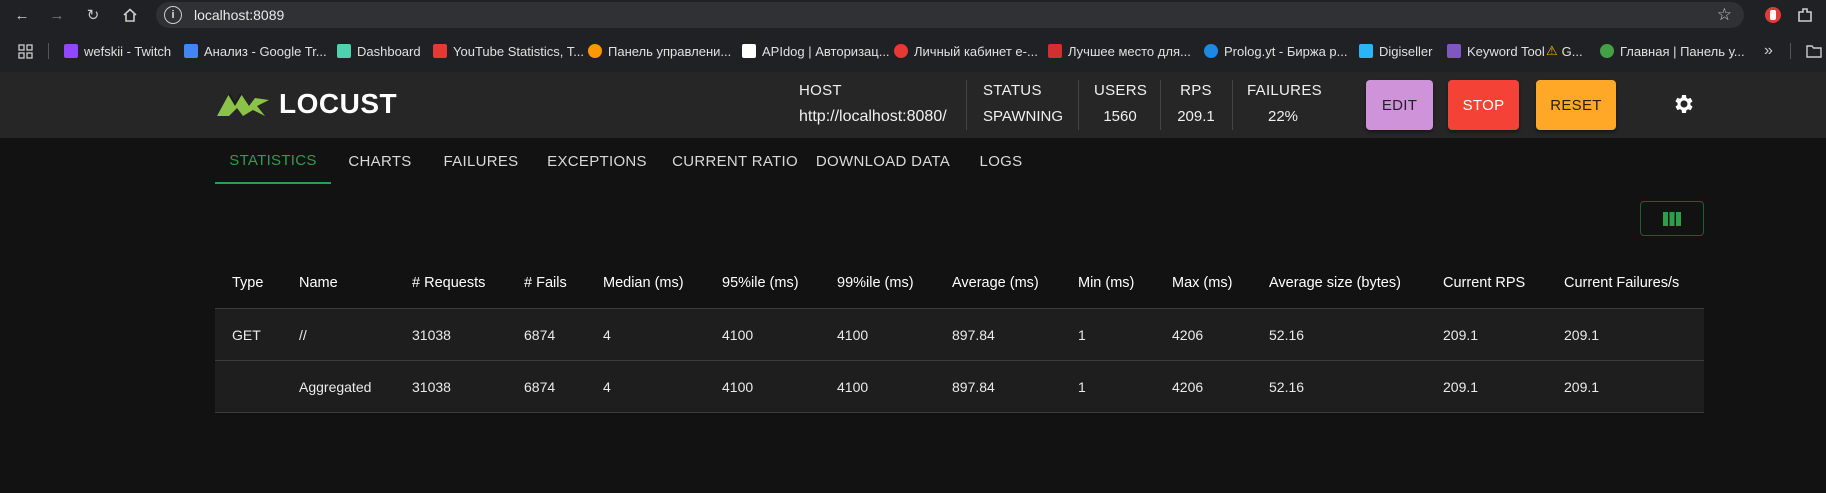 The width and height of the screenshot is (1826, 493). What do you see at coordinates (1399, 105) in the screenshot?
I see `edit-button: EDIT` at bounding box center [1399, 105].